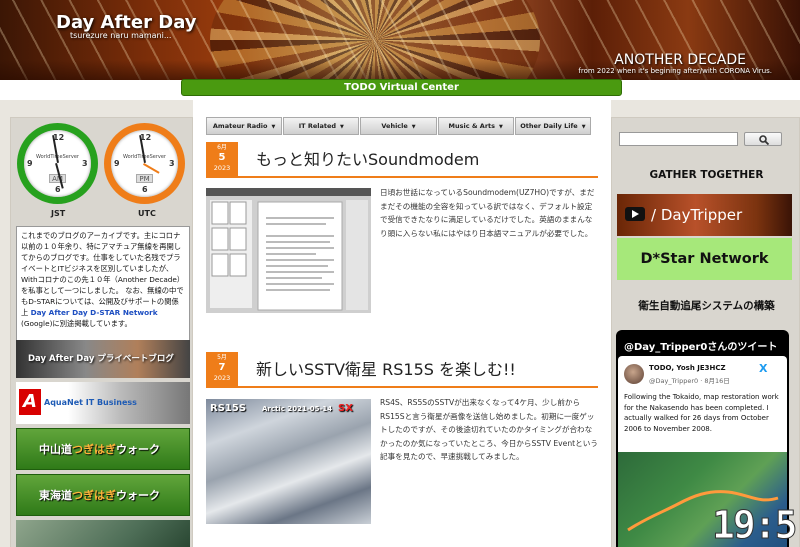 The image size is (800, 547). I want to click on clock-zone-utc: UTC, so click(147, 213).